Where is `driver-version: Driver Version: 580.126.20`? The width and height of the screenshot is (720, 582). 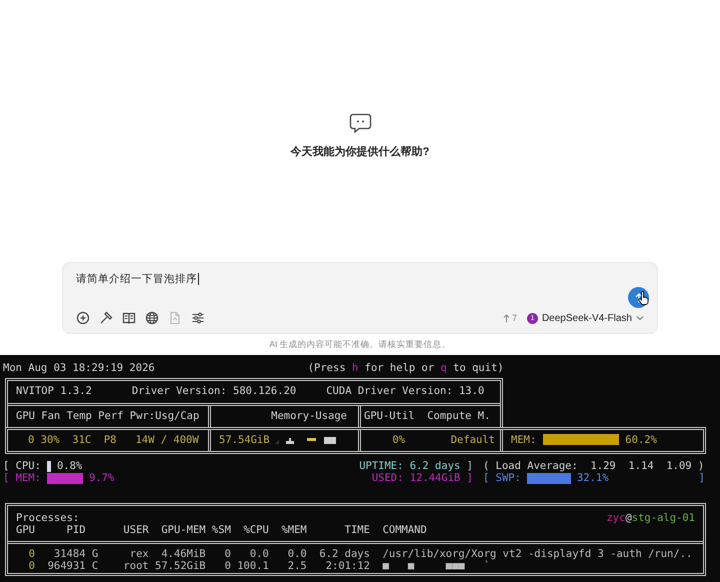 driver-version: Driver Version: 580.126.20 is located at coordinates (213, 391).